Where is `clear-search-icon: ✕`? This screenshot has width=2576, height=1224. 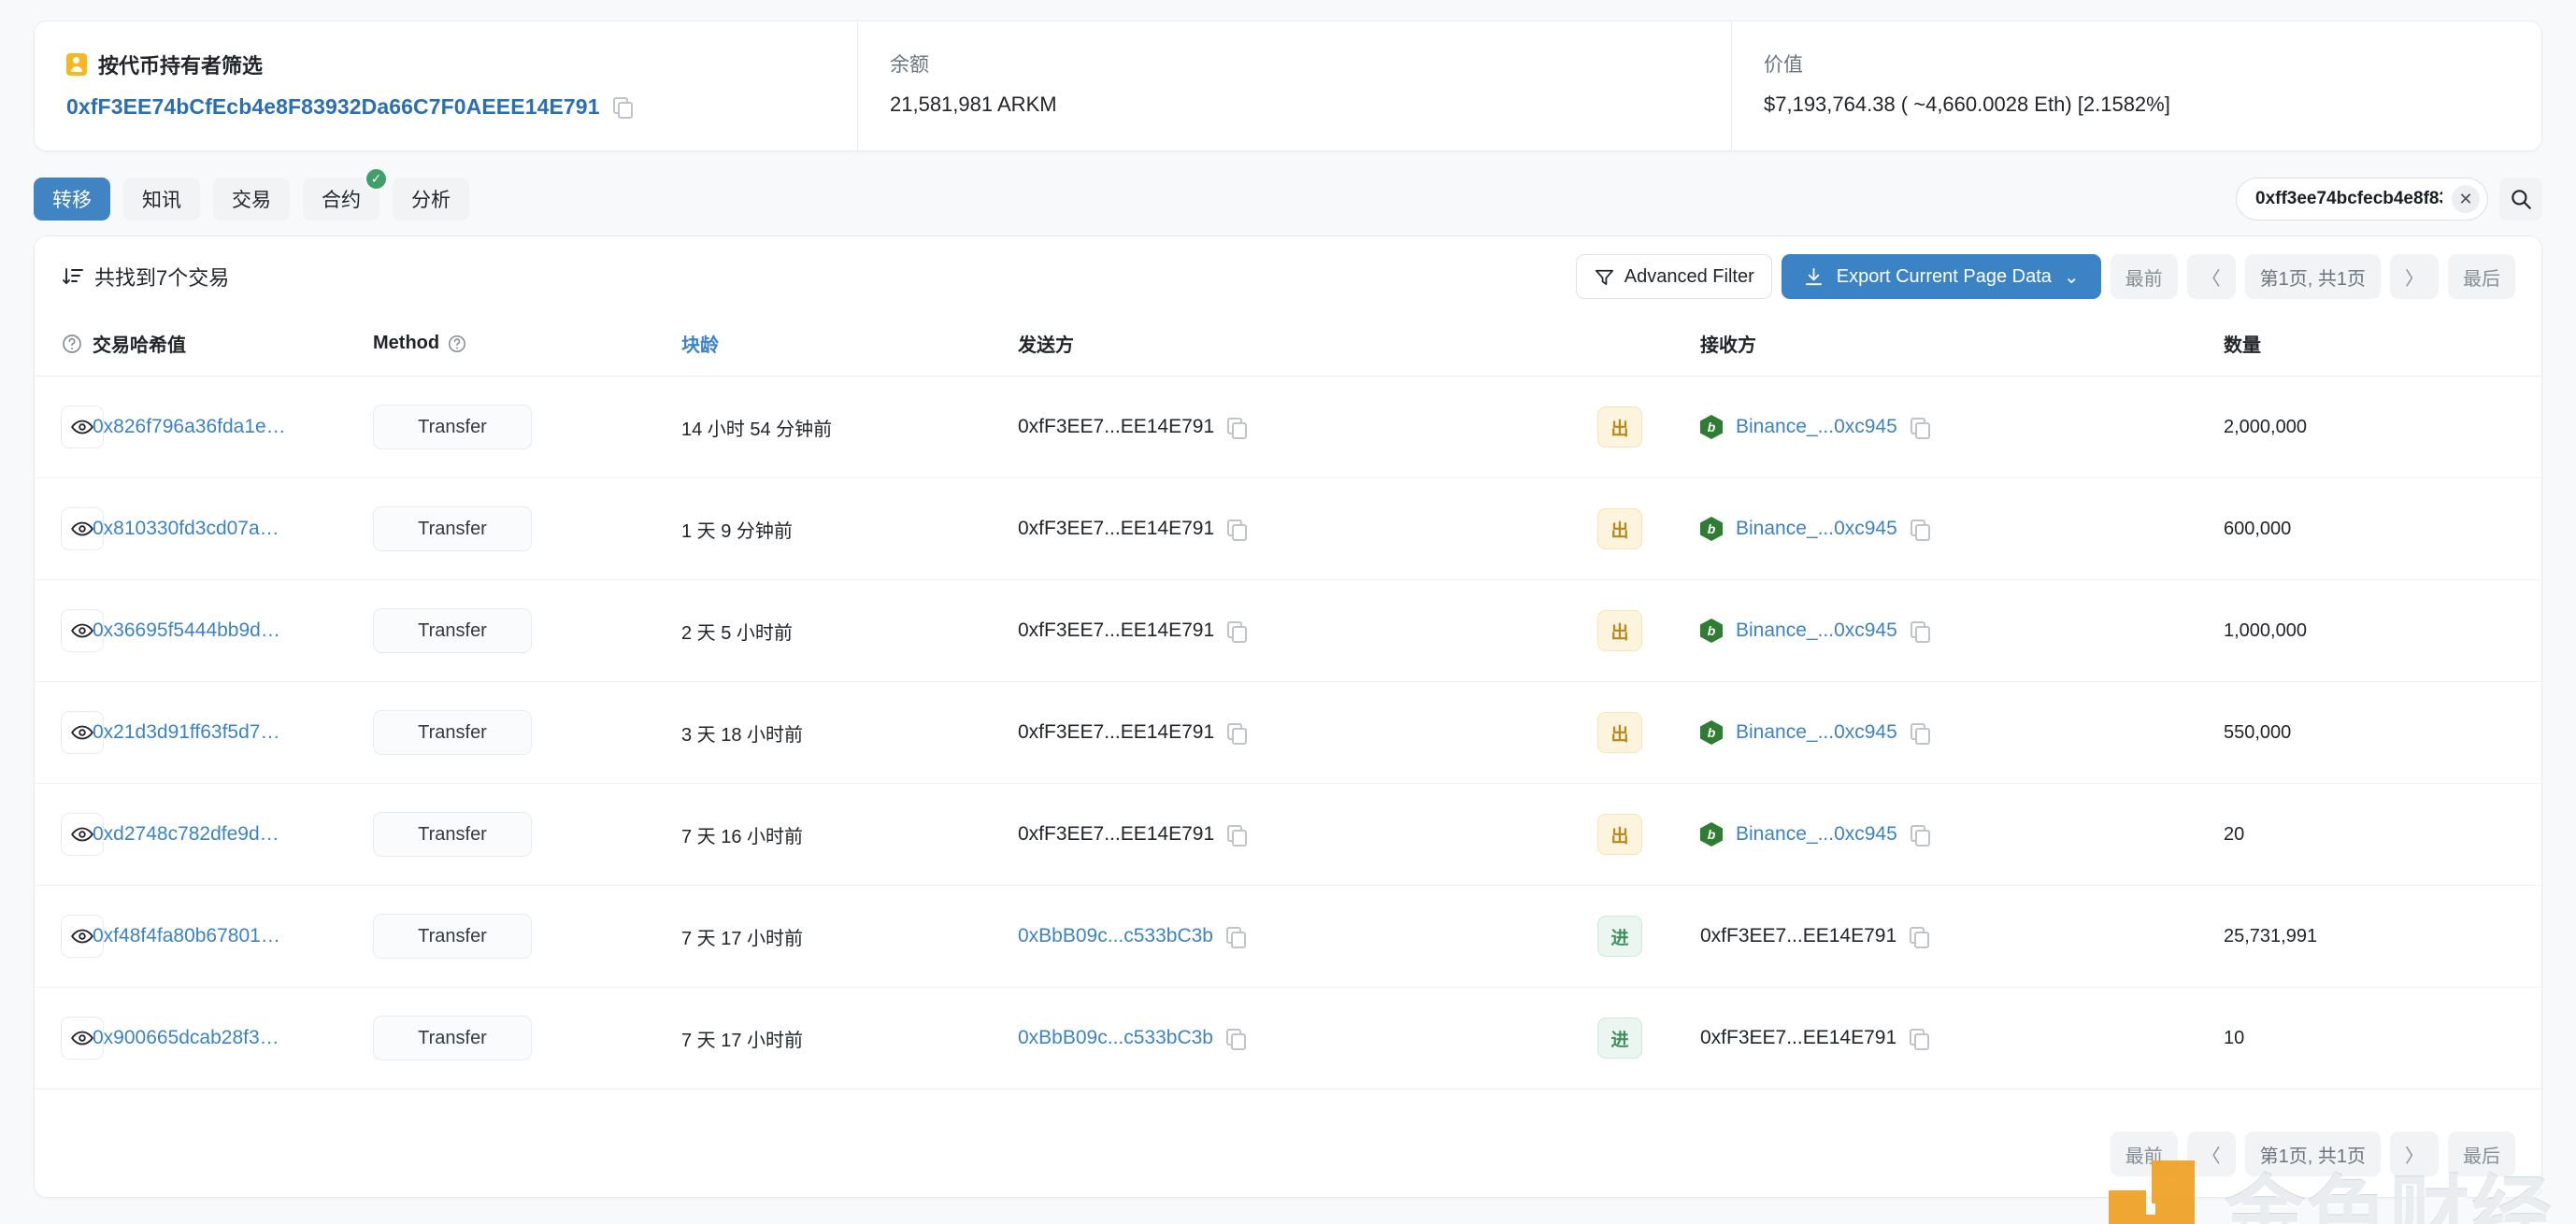 clear-search-icon: ✕ is located at coordinates (2466, 199).